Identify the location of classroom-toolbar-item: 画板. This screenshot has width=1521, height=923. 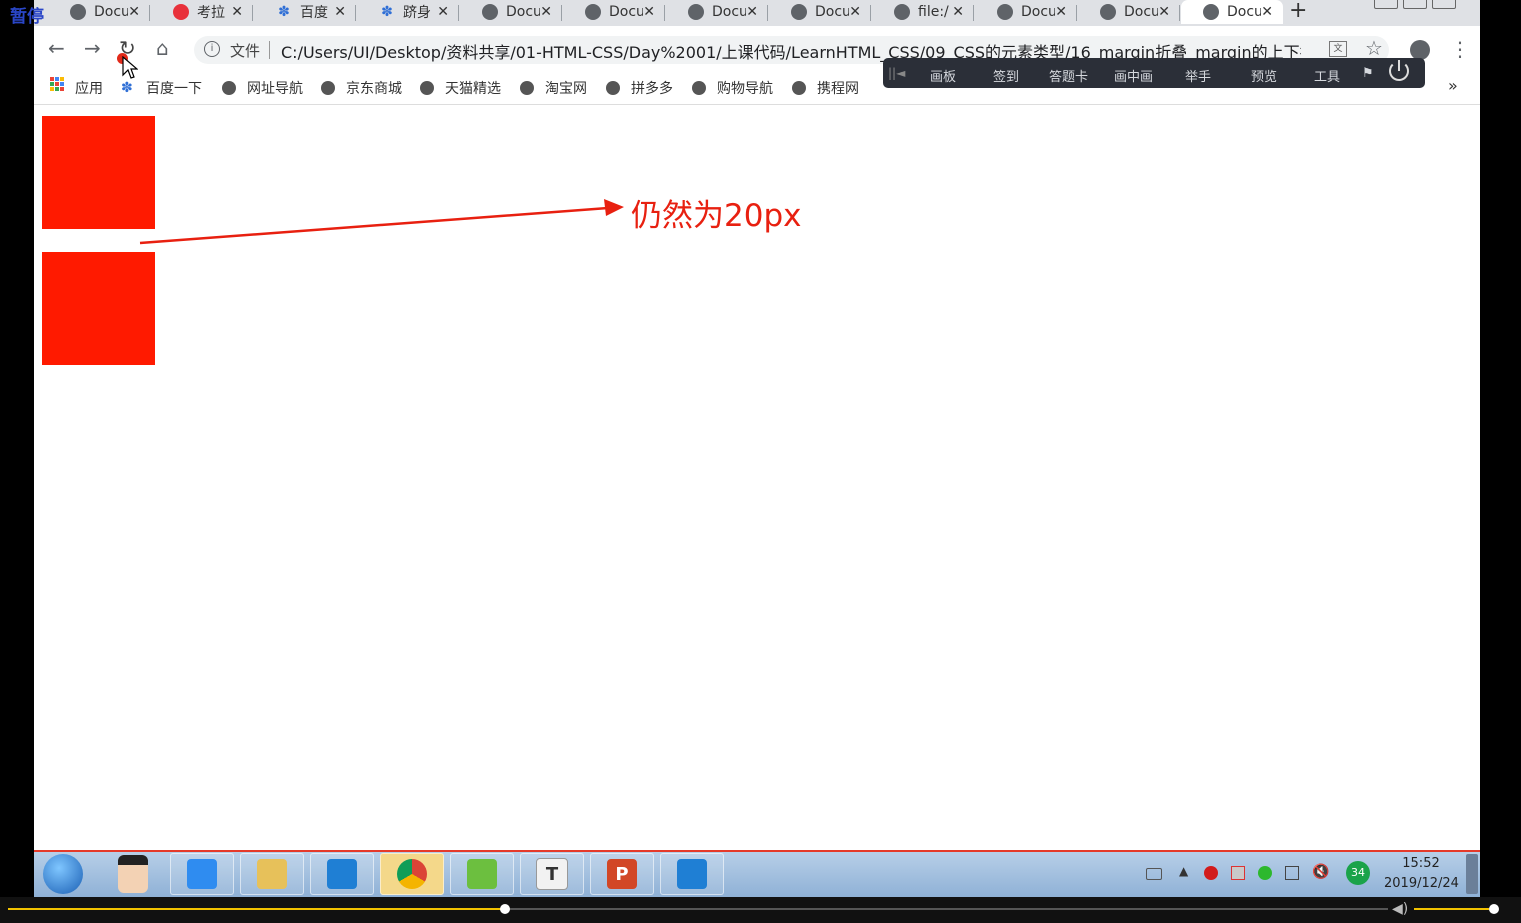
(943, 75).